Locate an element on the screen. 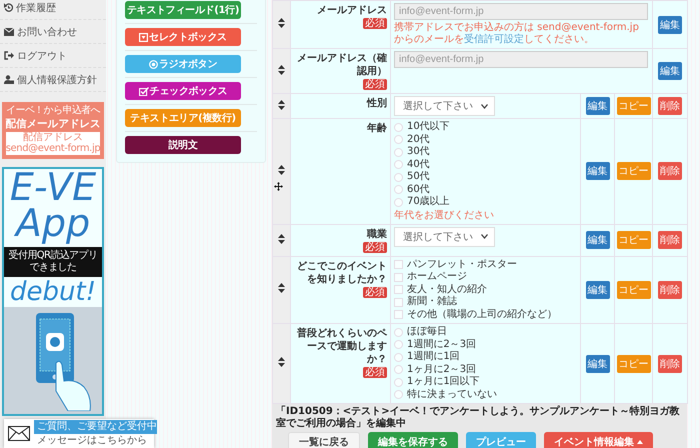 The width and height of the screenshot is (700, 448). radio-option: 10代以下 is located at coordinates (485, 127).